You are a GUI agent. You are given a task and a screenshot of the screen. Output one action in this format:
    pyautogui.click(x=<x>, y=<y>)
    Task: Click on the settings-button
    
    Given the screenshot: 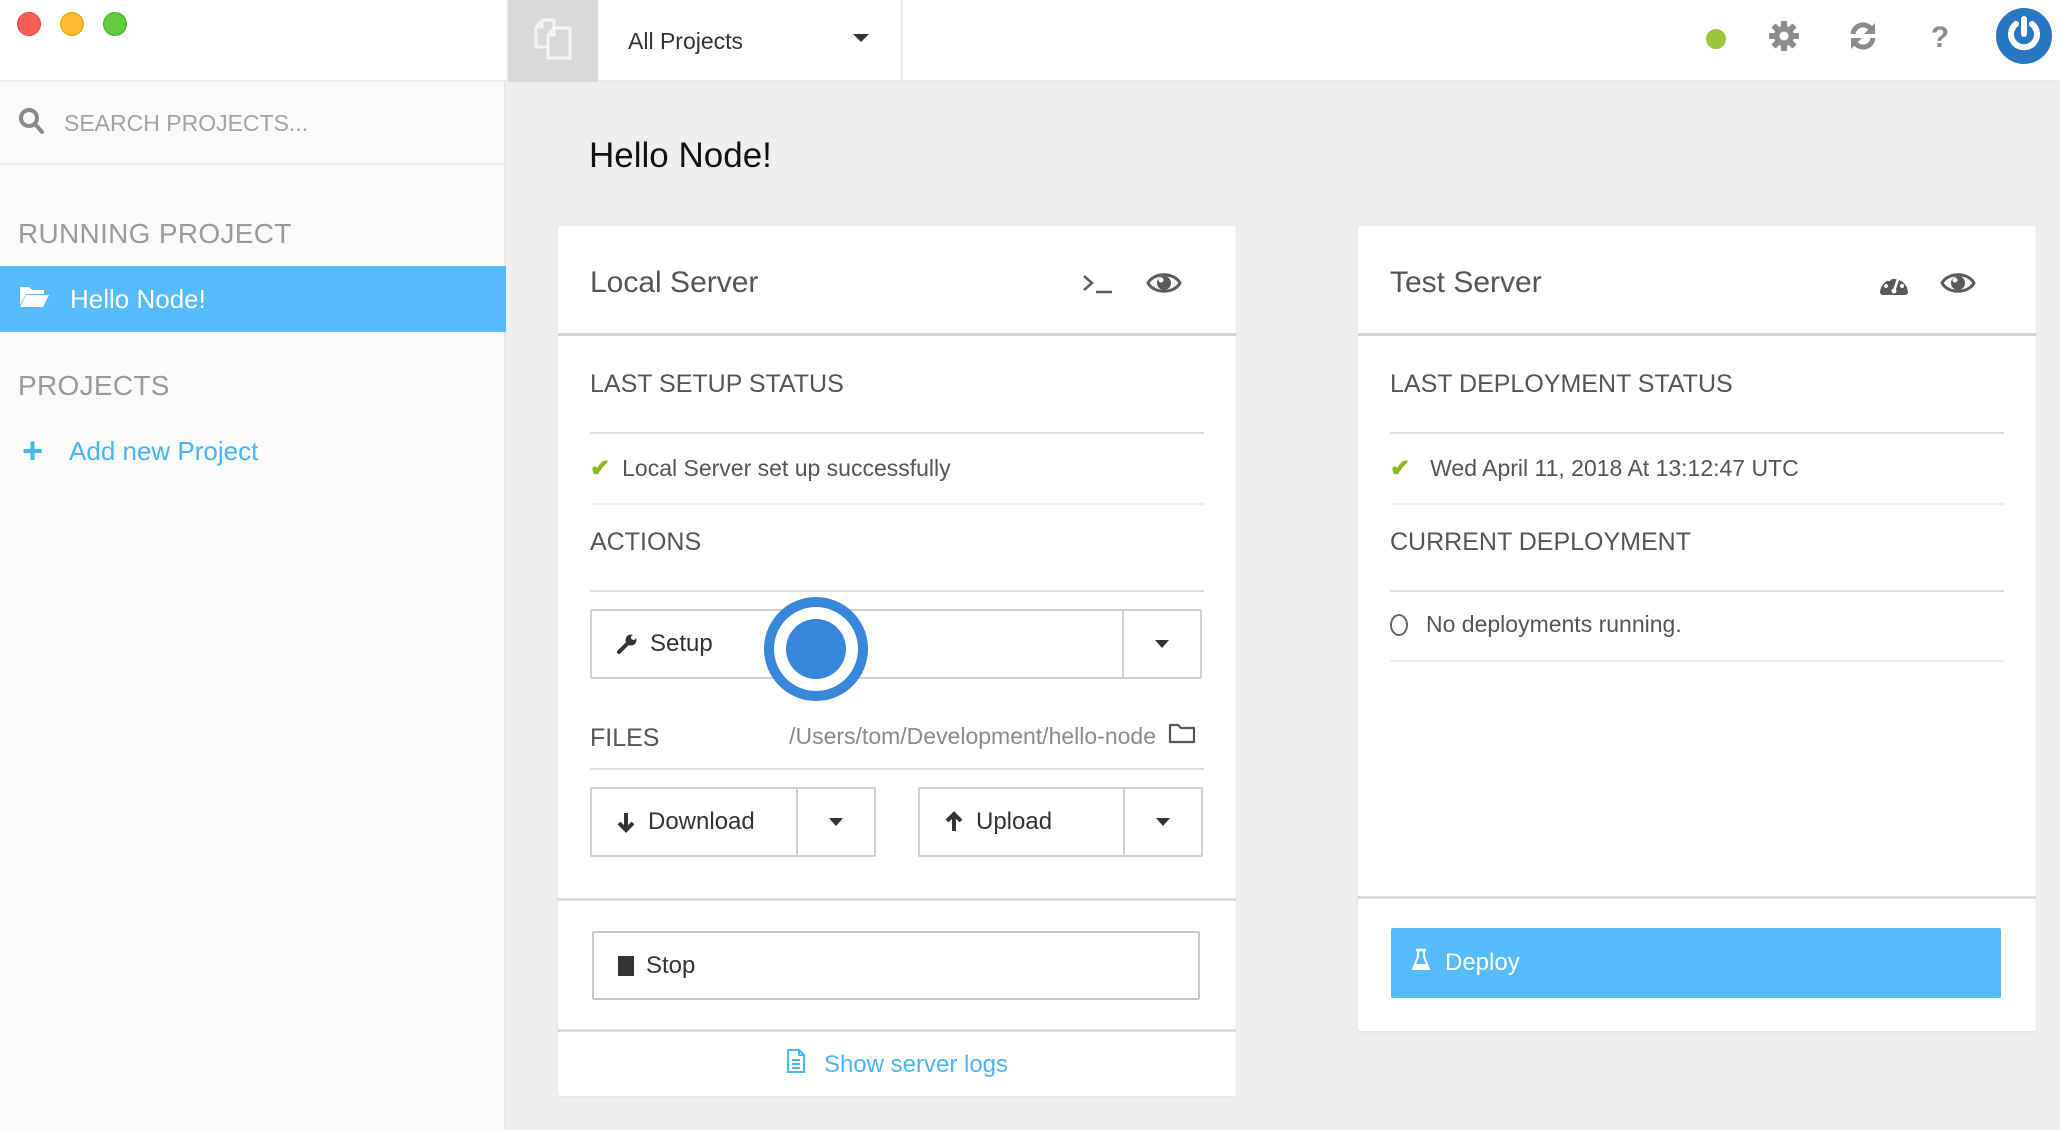 What is the action you would take?
    pyautogui.click(x=1784, y=38)
    